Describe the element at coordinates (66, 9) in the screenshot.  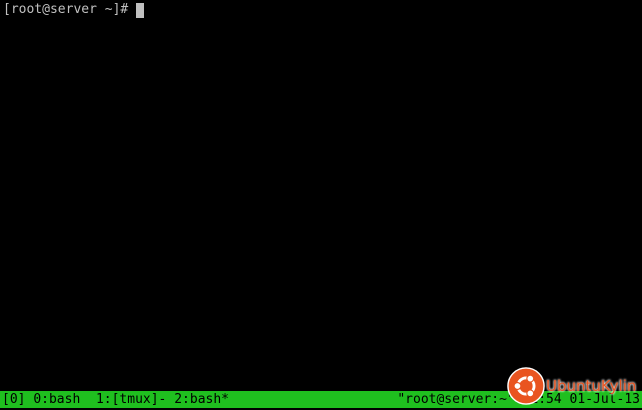
I see `shell-prompt: [root@server ~]#` at that location.